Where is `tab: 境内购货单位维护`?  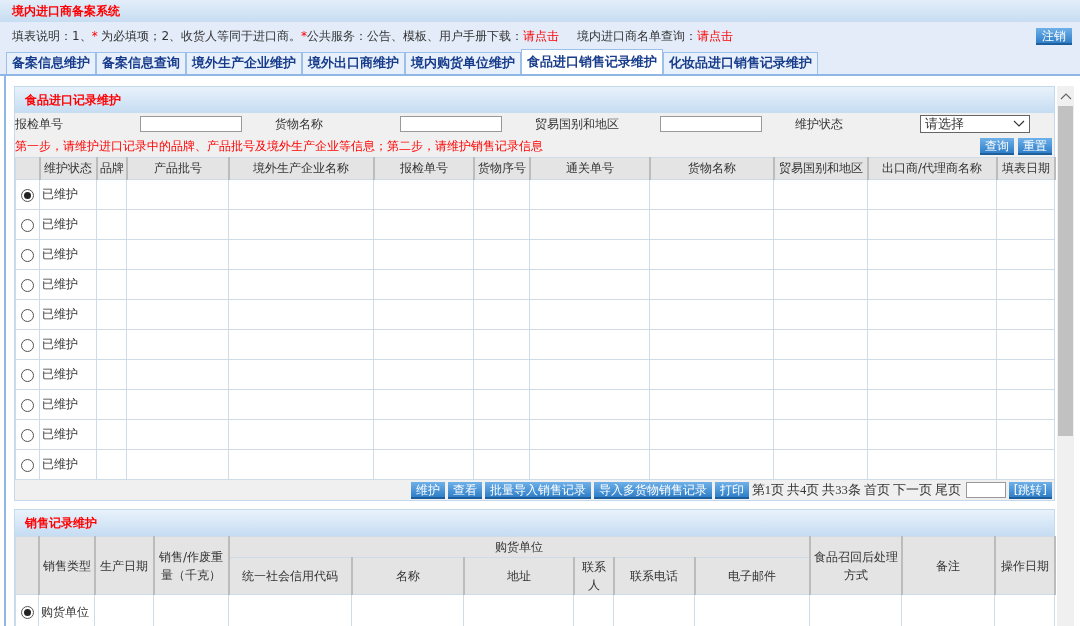 tab: 境内购货单位维护 is located at coordinates (463, 63).